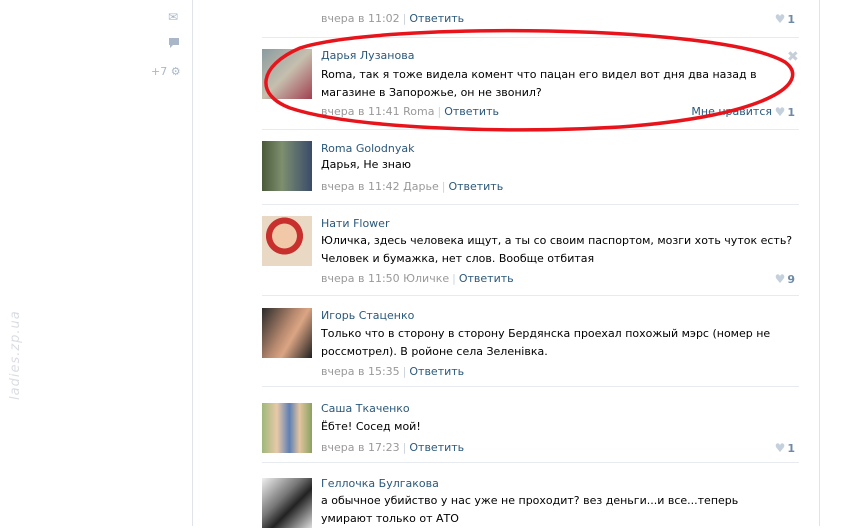  Describe the element at coordinates (791, 279) in the screenshot. I see `like-count: 9` at that location.